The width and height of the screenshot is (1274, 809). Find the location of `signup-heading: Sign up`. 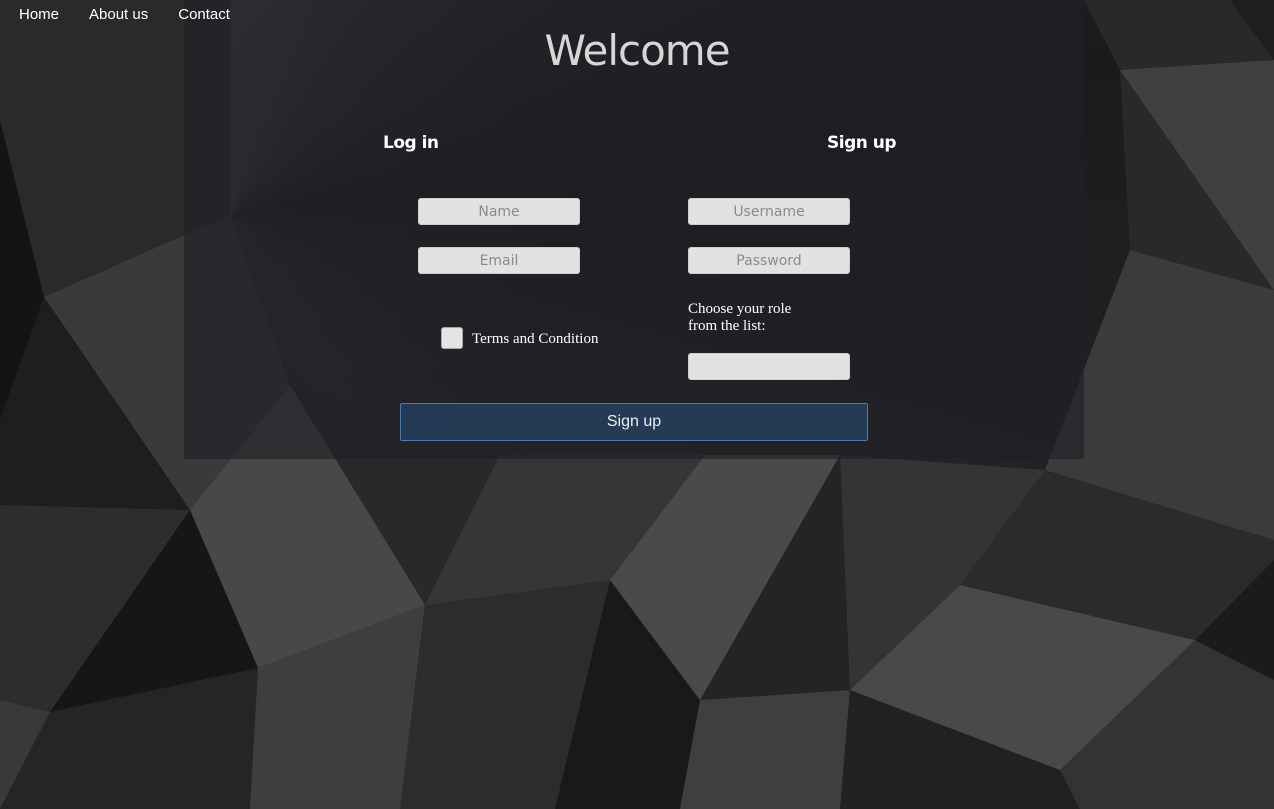

signup-heading: Sign up is located at coordinates (862, 143).